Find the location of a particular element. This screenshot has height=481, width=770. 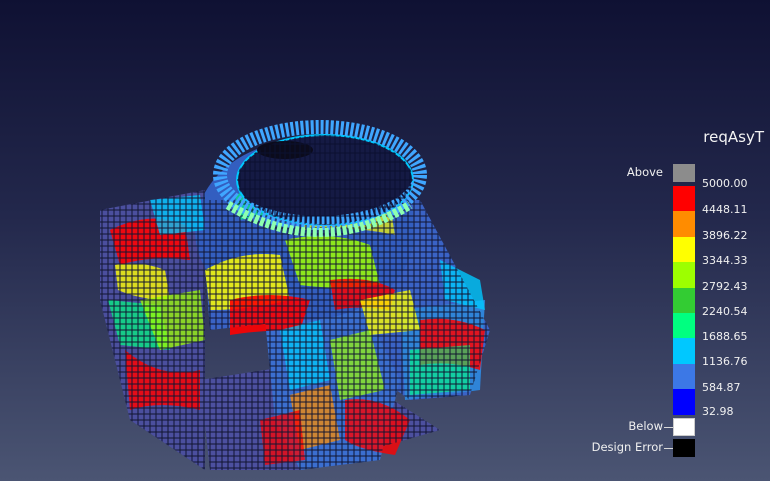

legend-title: reqAsyT is located at coordinates (733, 137).